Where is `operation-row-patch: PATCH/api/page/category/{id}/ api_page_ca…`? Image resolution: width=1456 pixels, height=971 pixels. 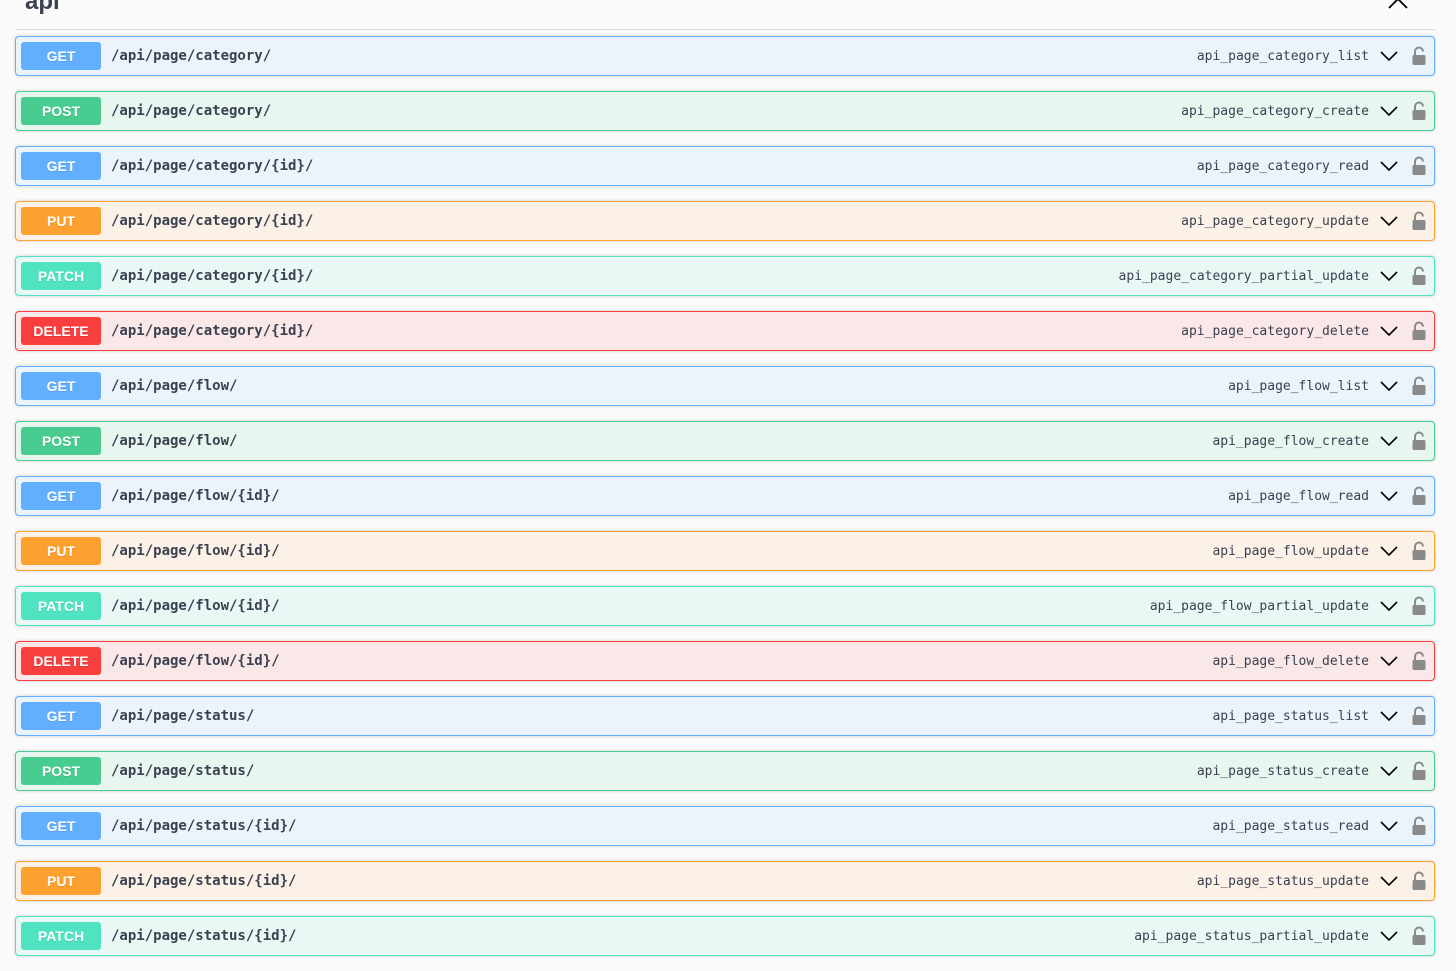
operation-row-patch: PATCH/api/page/category/{id}/ api_page_ca… is located at coordinates (725, 276).